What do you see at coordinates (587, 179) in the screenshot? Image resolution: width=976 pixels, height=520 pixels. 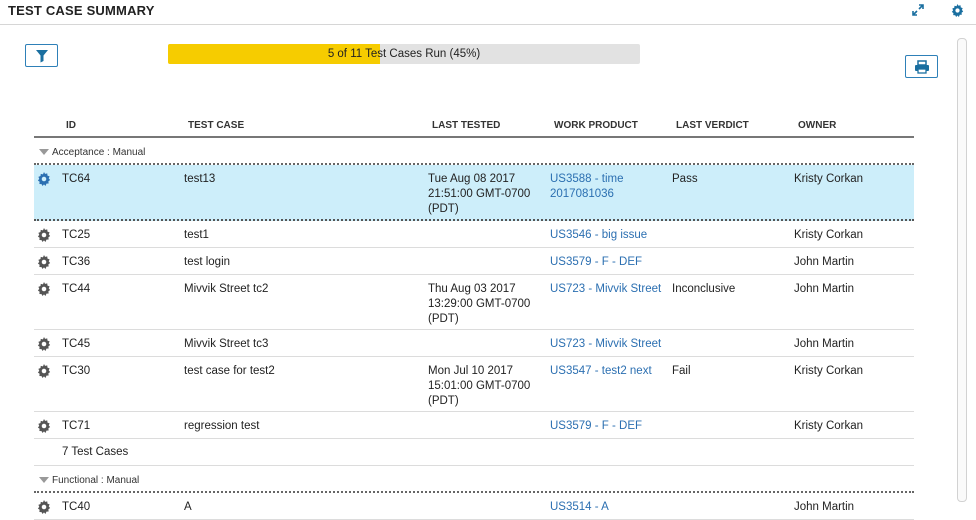 I see `work-product-line: US3588 - time` at bounding box center [587, 179].